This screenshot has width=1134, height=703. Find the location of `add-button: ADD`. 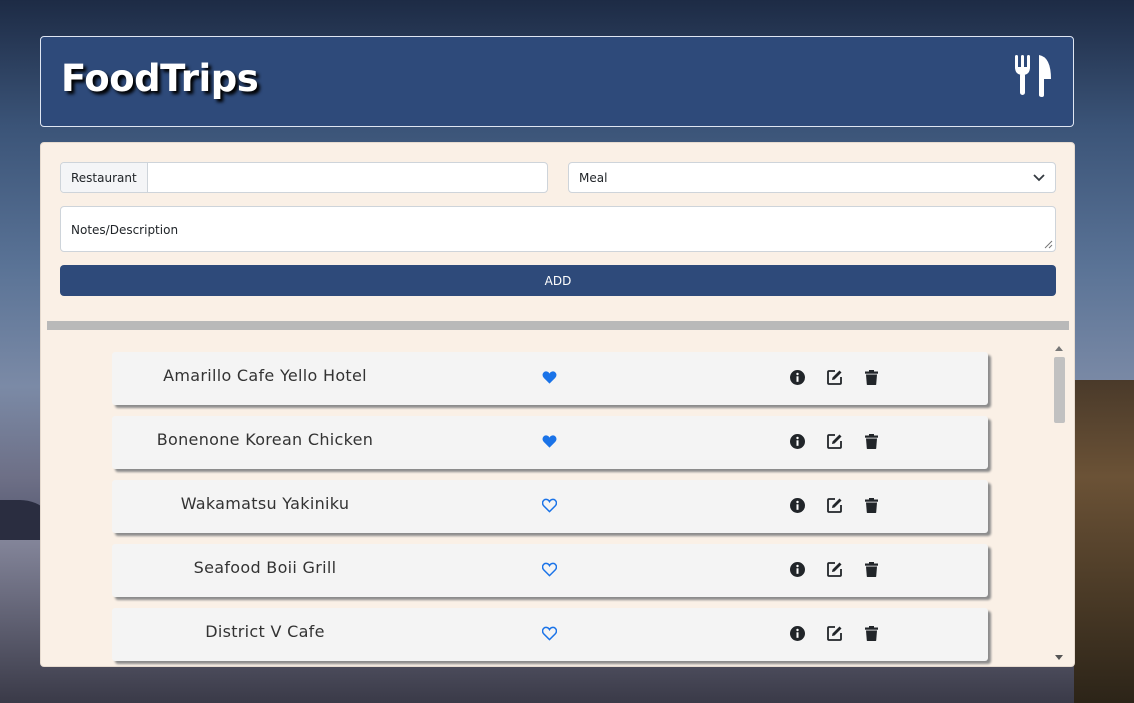

add-button: ADD is located at coordinates (558, 280).